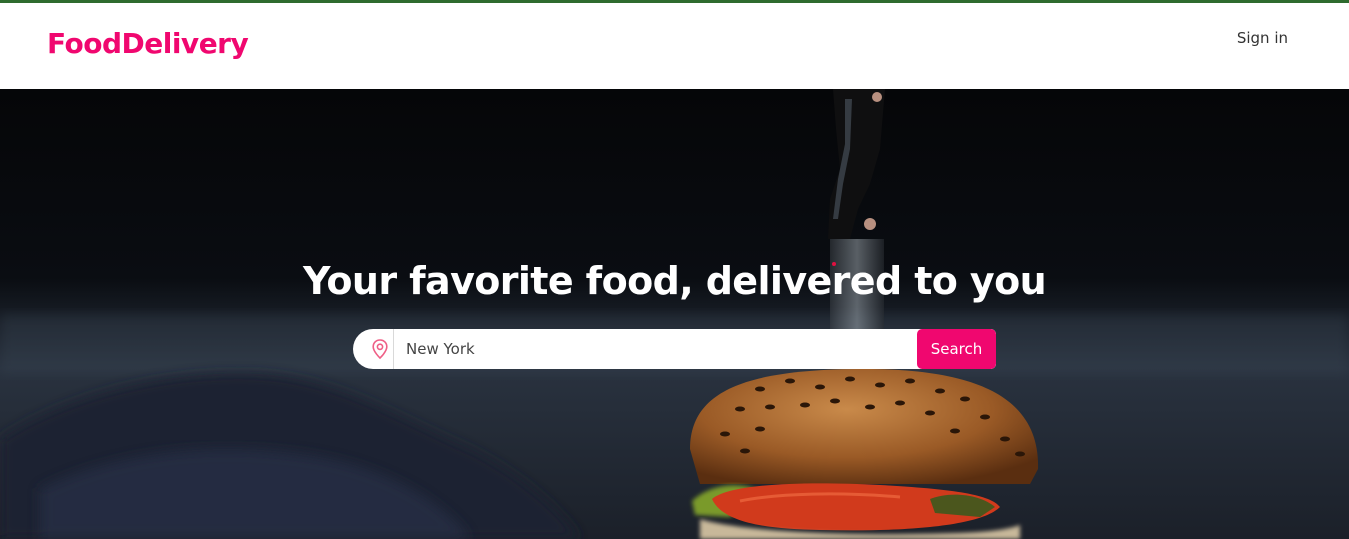 This screenshot has height=539, width=1349. What do you see at coordinates (956, 349) in the screenshot?
I see `search-button: Search` at bounding box center [956, 349].